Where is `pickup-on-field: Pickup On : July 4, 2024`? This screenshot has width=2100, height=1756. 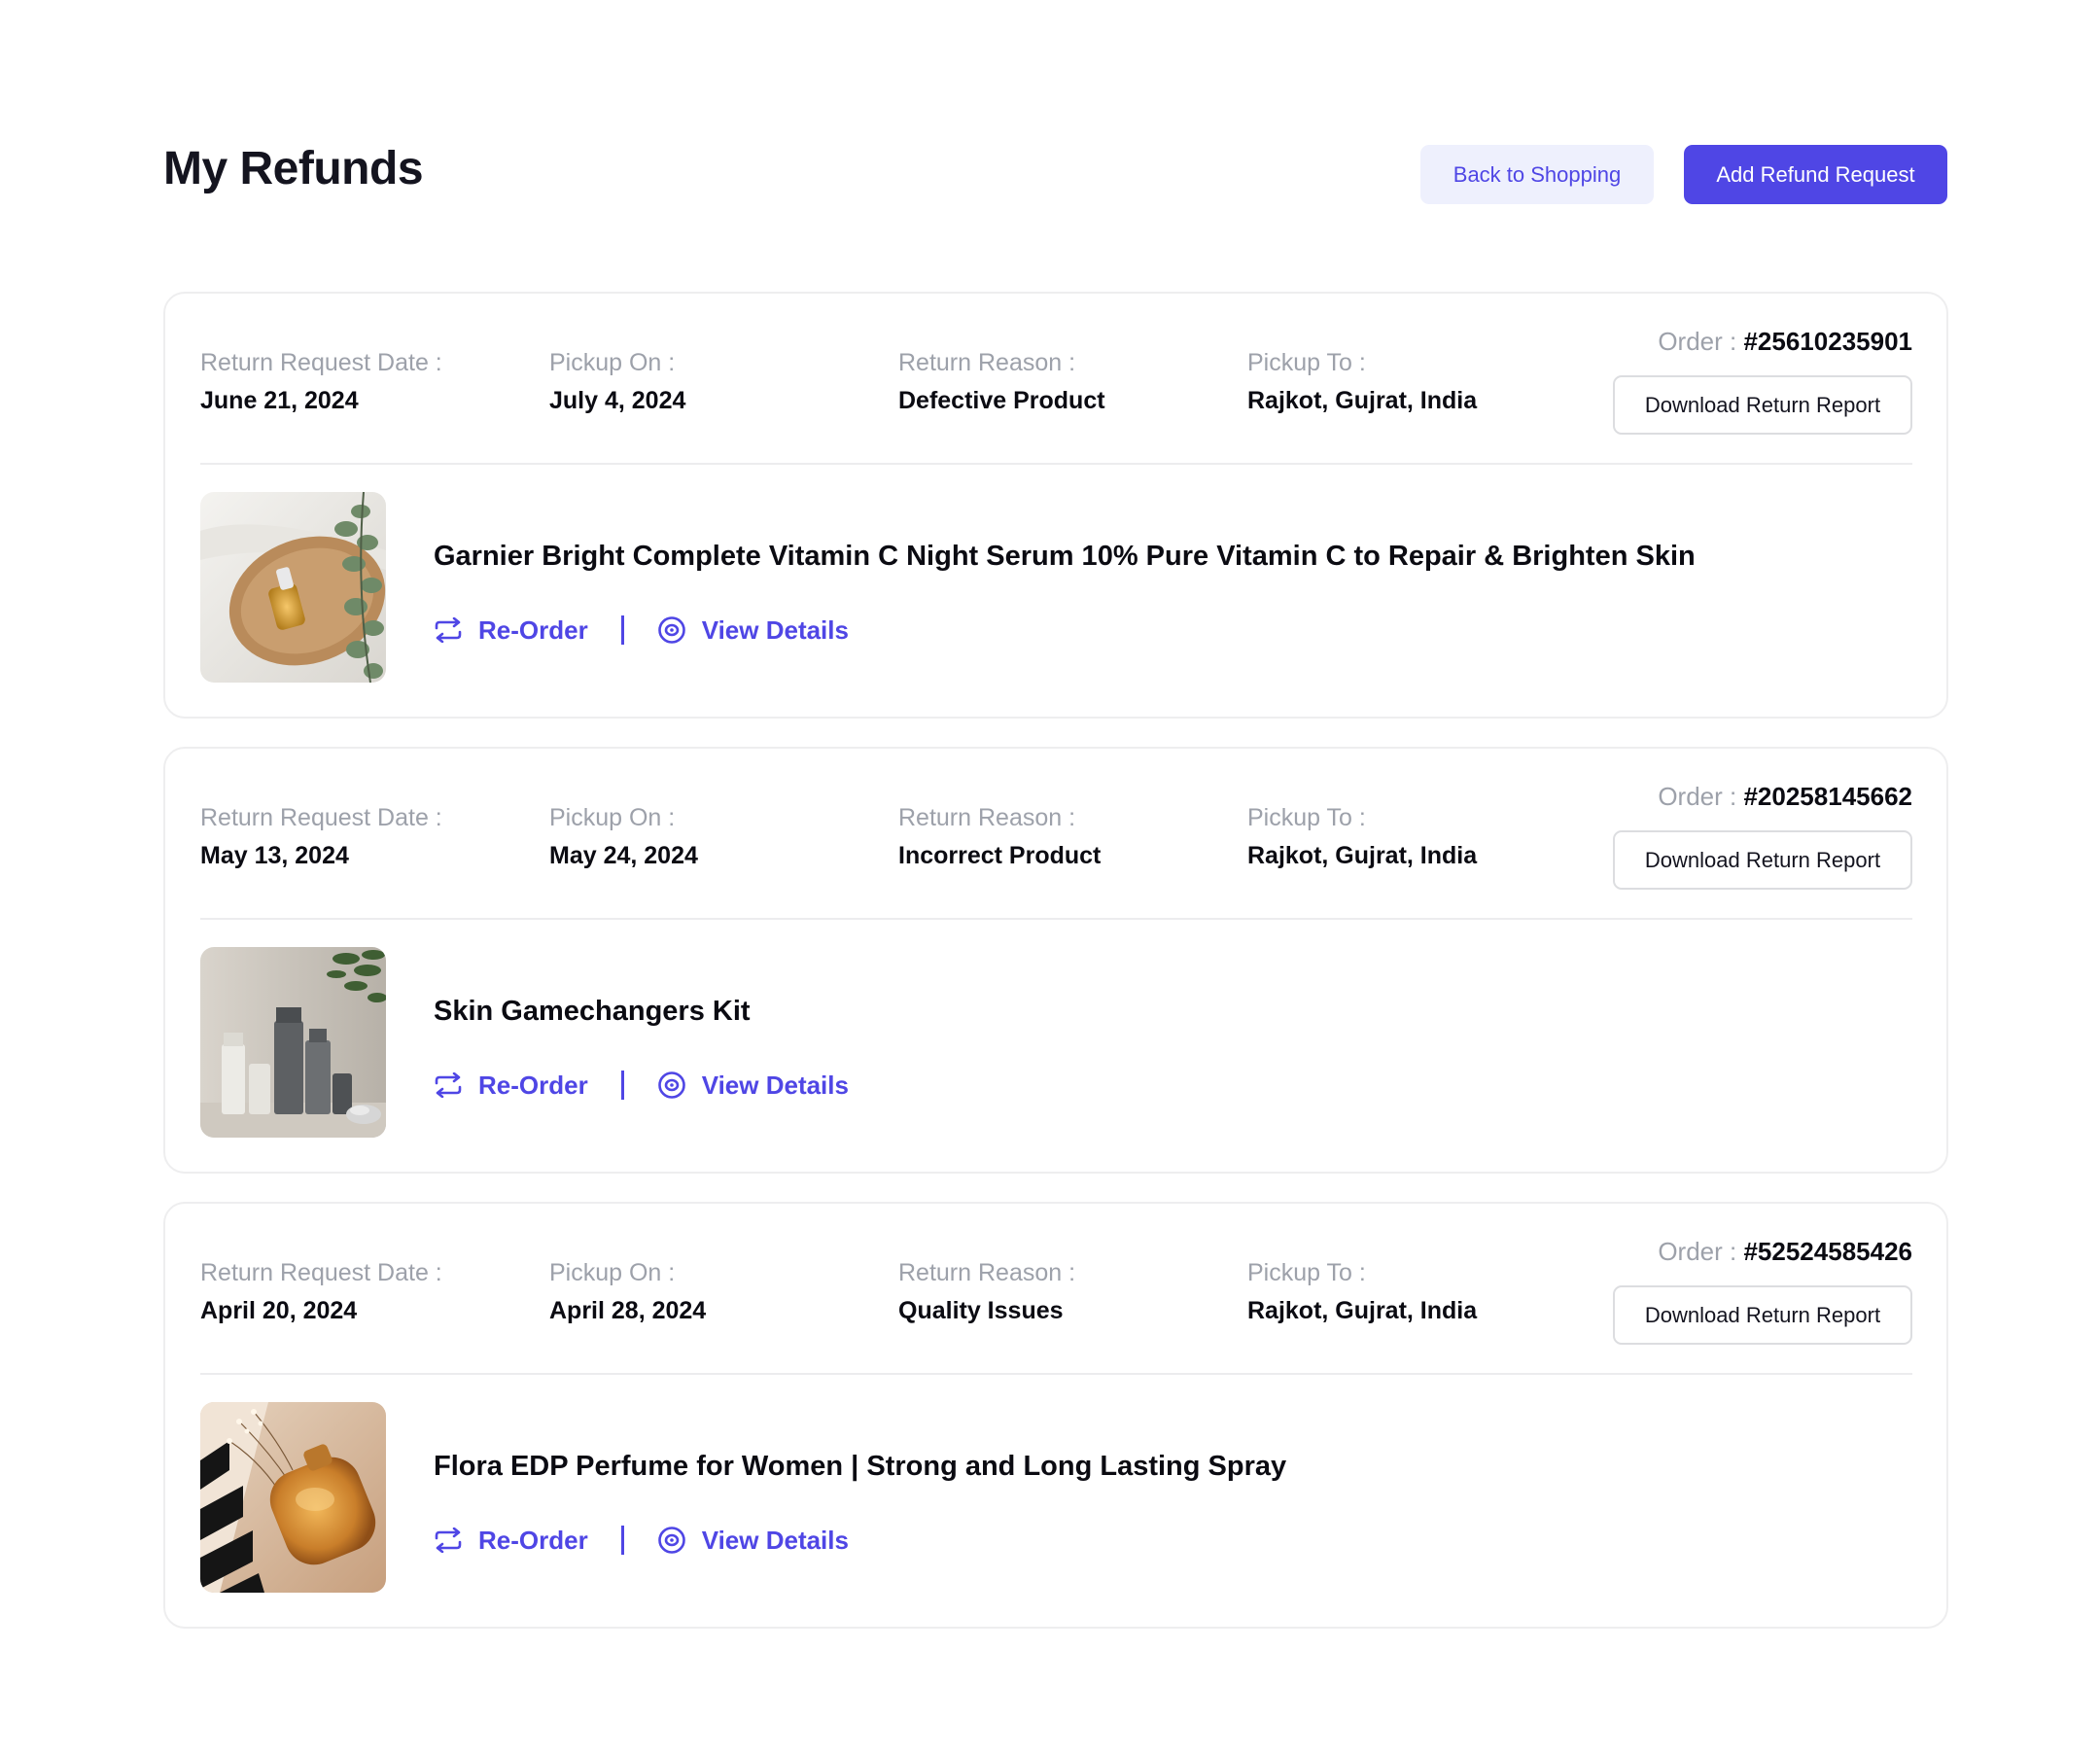
pickup-on-field: Pickup On : July 4, 2024 is located at coordinates (617, 381).